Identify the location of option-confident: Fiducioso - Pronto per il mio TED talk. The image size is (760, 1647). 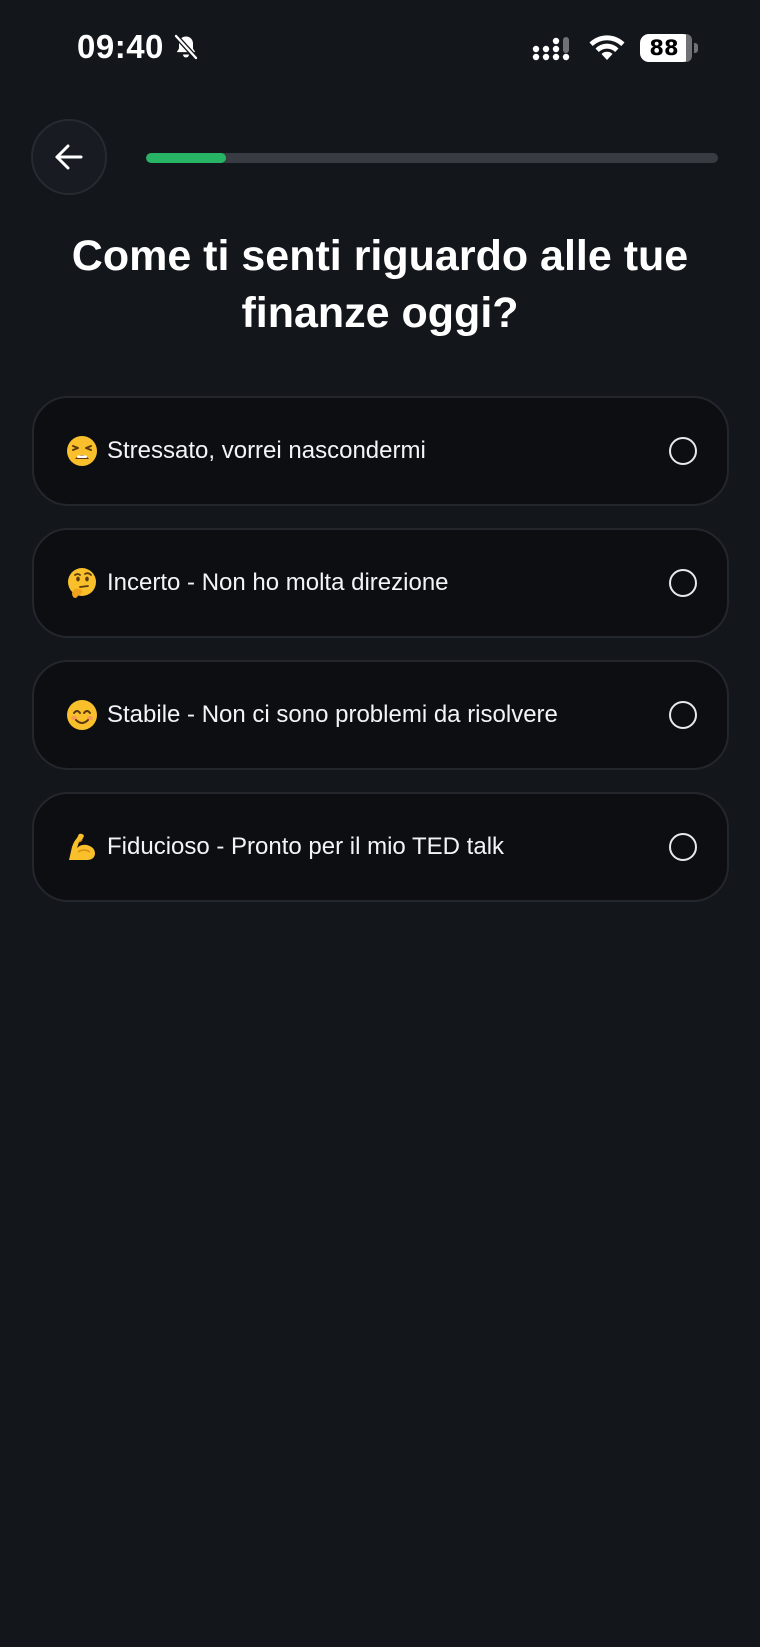
(380, 847).